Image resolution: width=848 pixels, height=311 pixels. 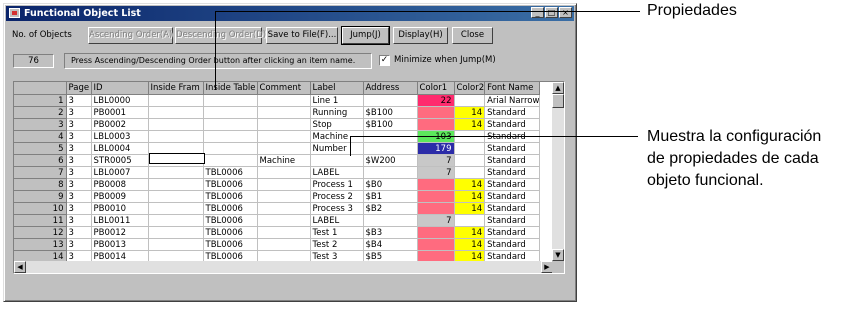 I want to click on descending-order-button: Descending Order(D), so click(x=220, y=35).